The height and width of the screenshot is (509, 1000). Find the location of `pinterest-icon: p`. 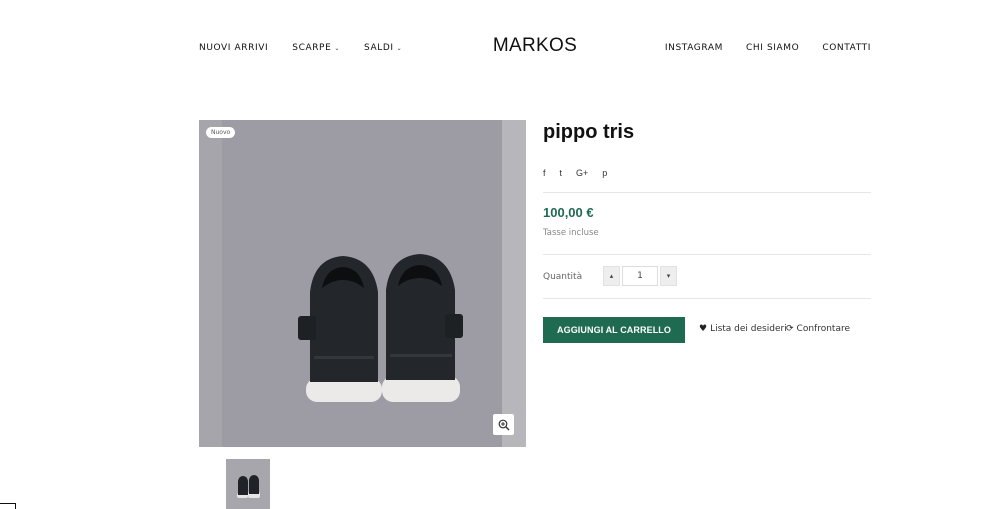

pinterest-icon: p is located at coordinates (604, 173).